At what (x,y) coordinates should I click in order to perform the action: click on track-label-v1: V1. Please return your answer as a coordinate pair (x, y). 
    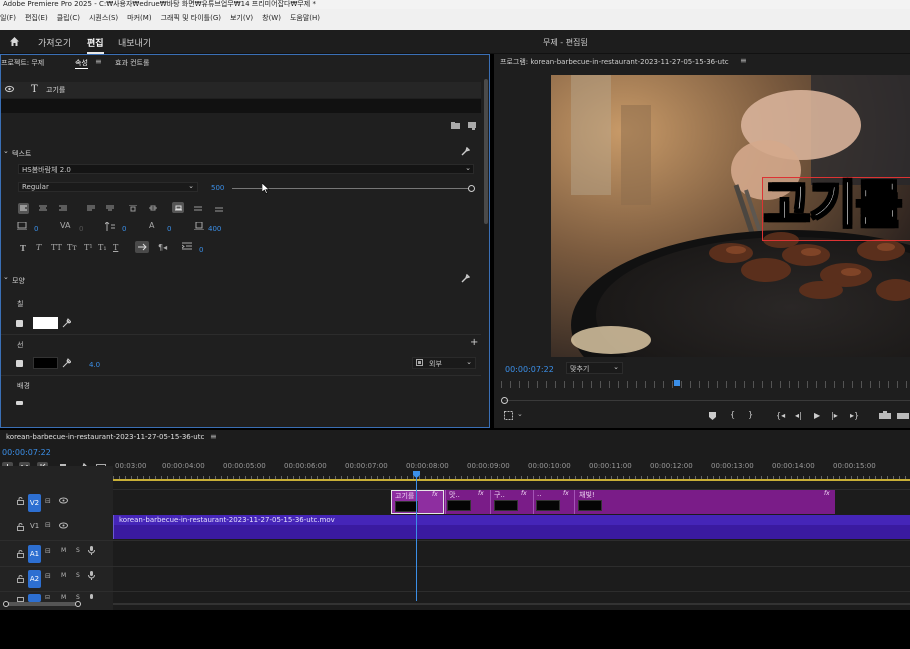
    Looking at the image, I should click on (34, 526).